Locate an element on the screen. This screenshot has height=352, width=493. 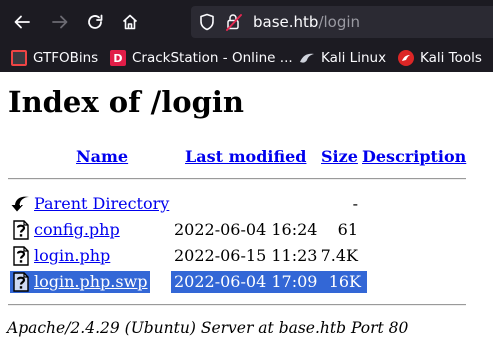
reload-button is located at coordinates (95, 22).